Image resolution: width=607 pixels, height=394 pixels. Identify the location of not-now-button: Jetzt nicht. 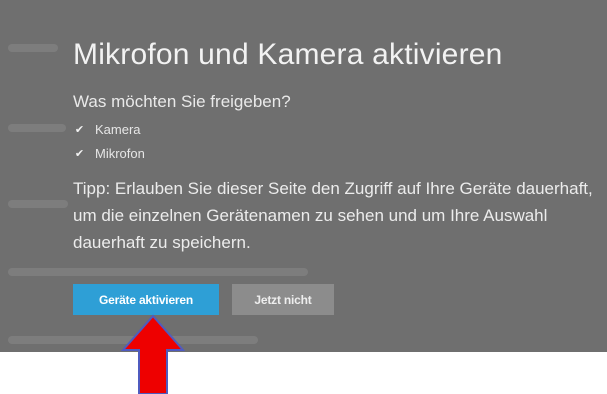
(283, 299).